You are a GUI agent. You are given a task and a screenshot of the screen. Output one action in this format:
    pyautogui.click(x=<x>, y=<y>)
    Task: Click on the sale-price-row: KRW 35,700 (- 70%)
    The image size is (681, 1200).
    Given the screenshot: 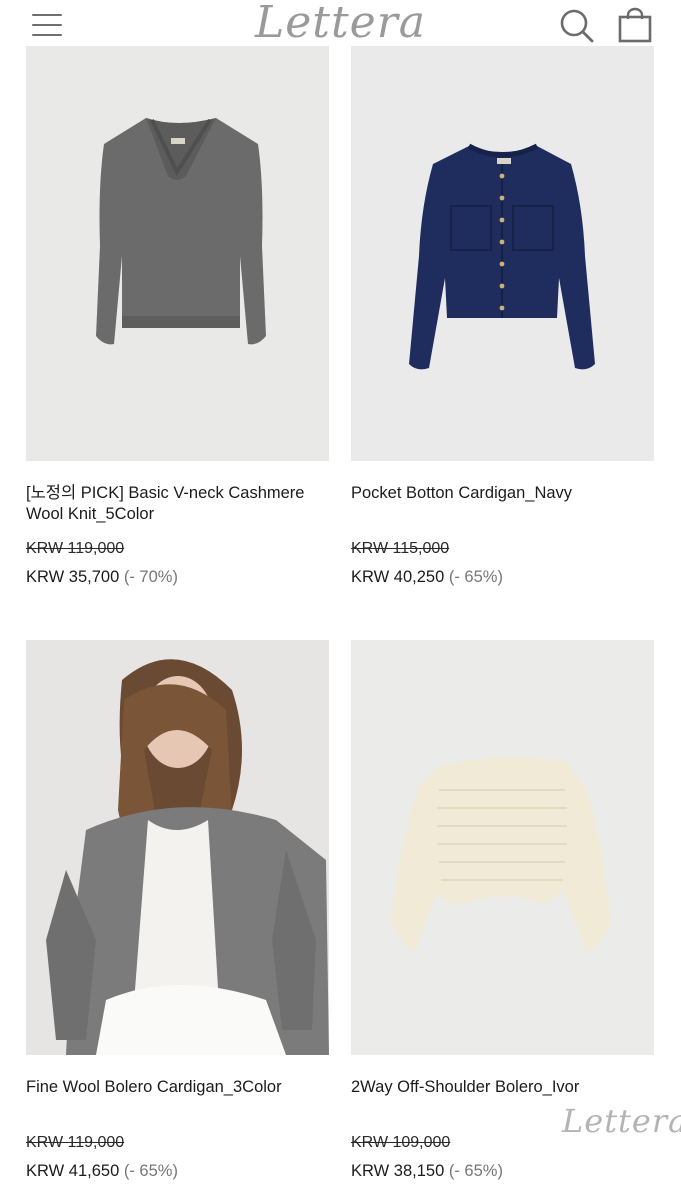 What is the action you would take?
    pyautogui.click(x=177, y=577)
    